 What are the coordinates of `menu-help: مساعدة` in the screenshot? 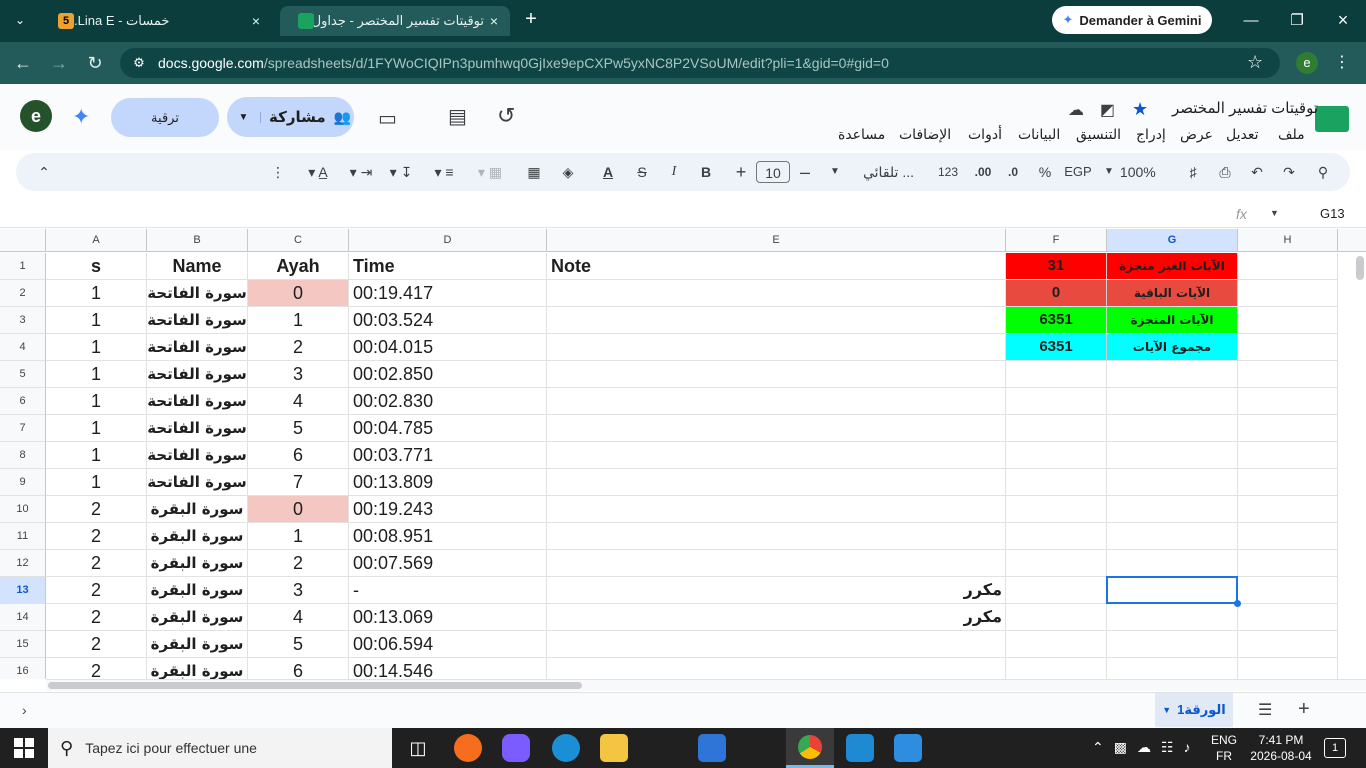 It's located at (861, 134).